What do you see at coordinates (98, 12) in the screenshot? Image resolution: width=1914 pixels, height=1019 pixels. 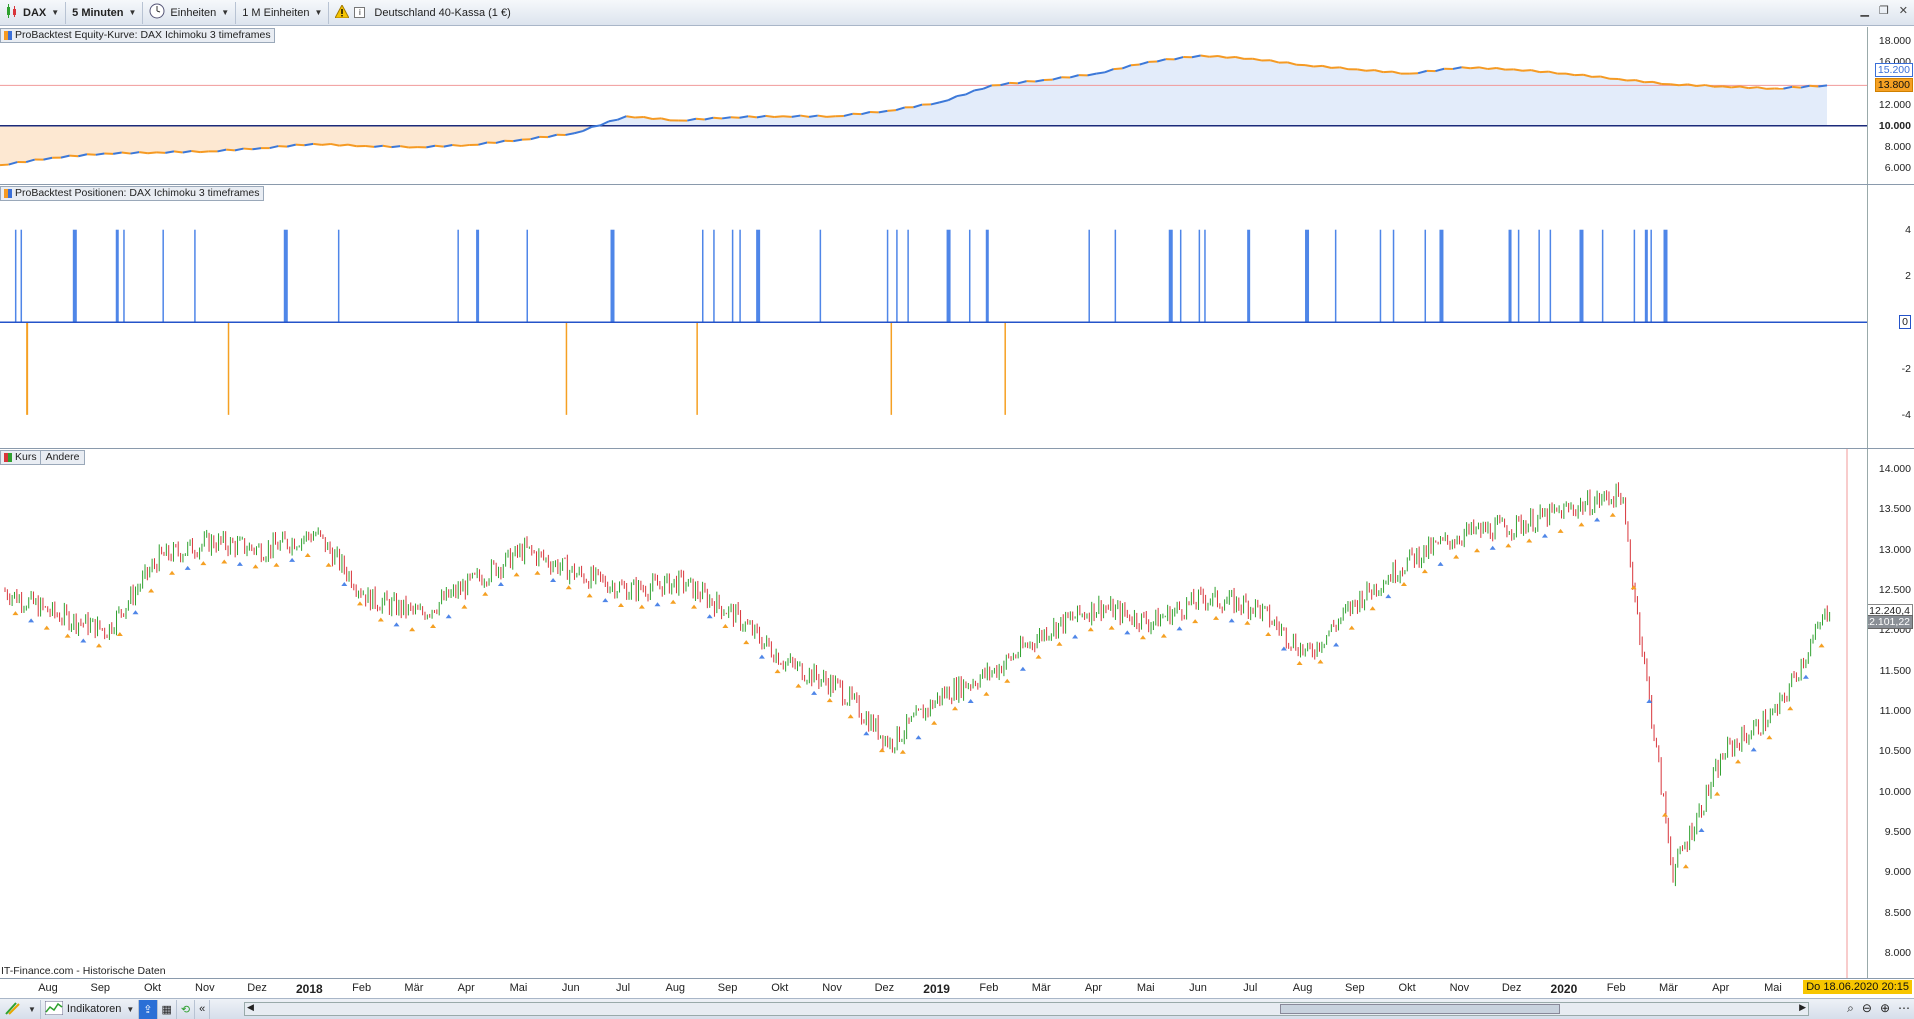 I see `timeframe-label: 5 Minuten` at bounding box center [98, 12].